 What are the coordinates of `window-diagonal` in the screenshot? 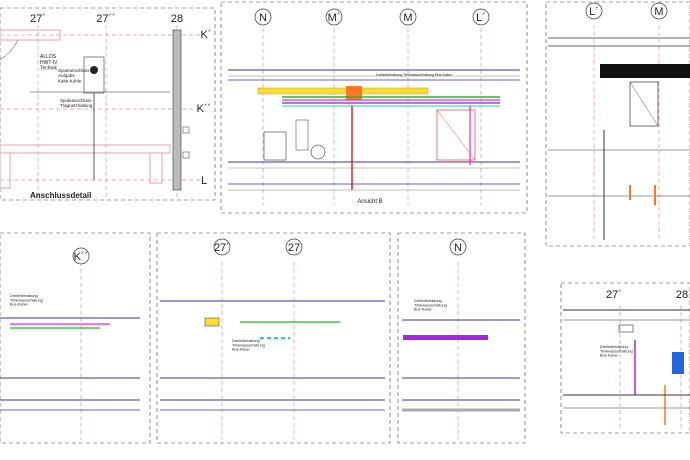 It's located at (644, 104).